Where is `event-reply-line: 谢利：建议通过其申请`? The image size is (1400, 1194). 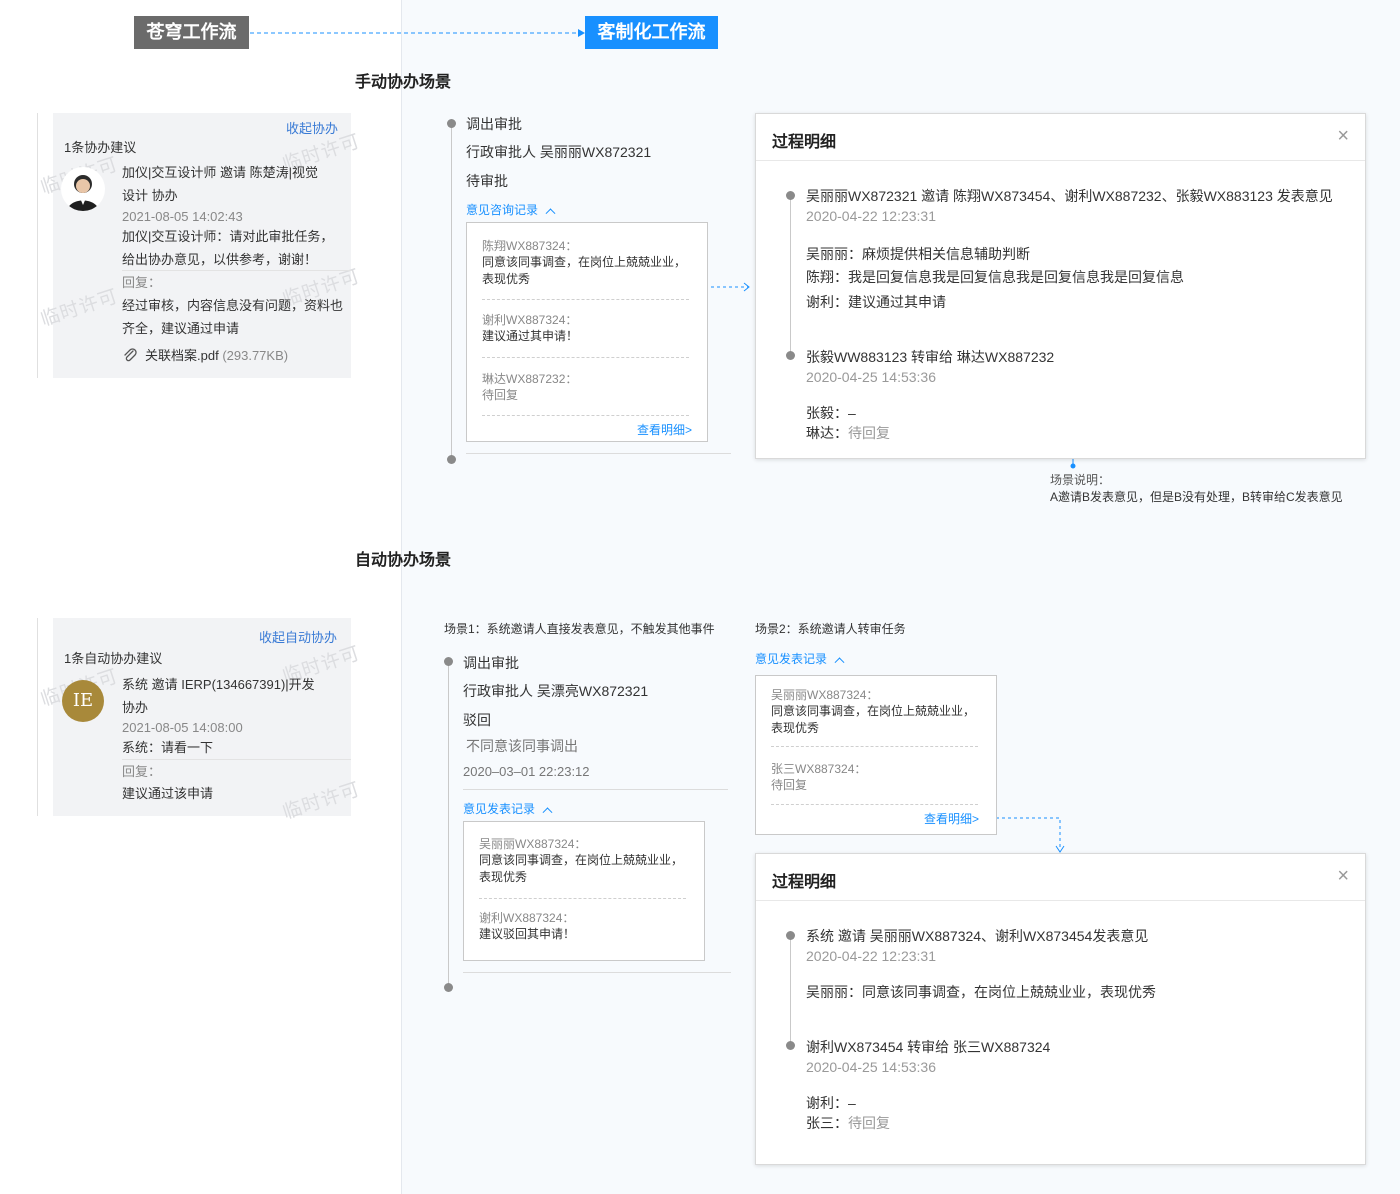
event-reply-line: 谢利：建议通过其申请 is located at coordinates (876, 302).